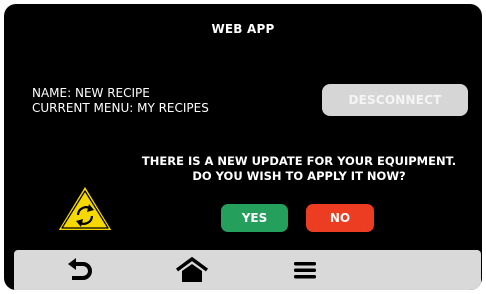 Image resolution: width=486 pixels, height=294 pixels. I want to click on disconnect-button: DESCONNECT, so click(395, 100).